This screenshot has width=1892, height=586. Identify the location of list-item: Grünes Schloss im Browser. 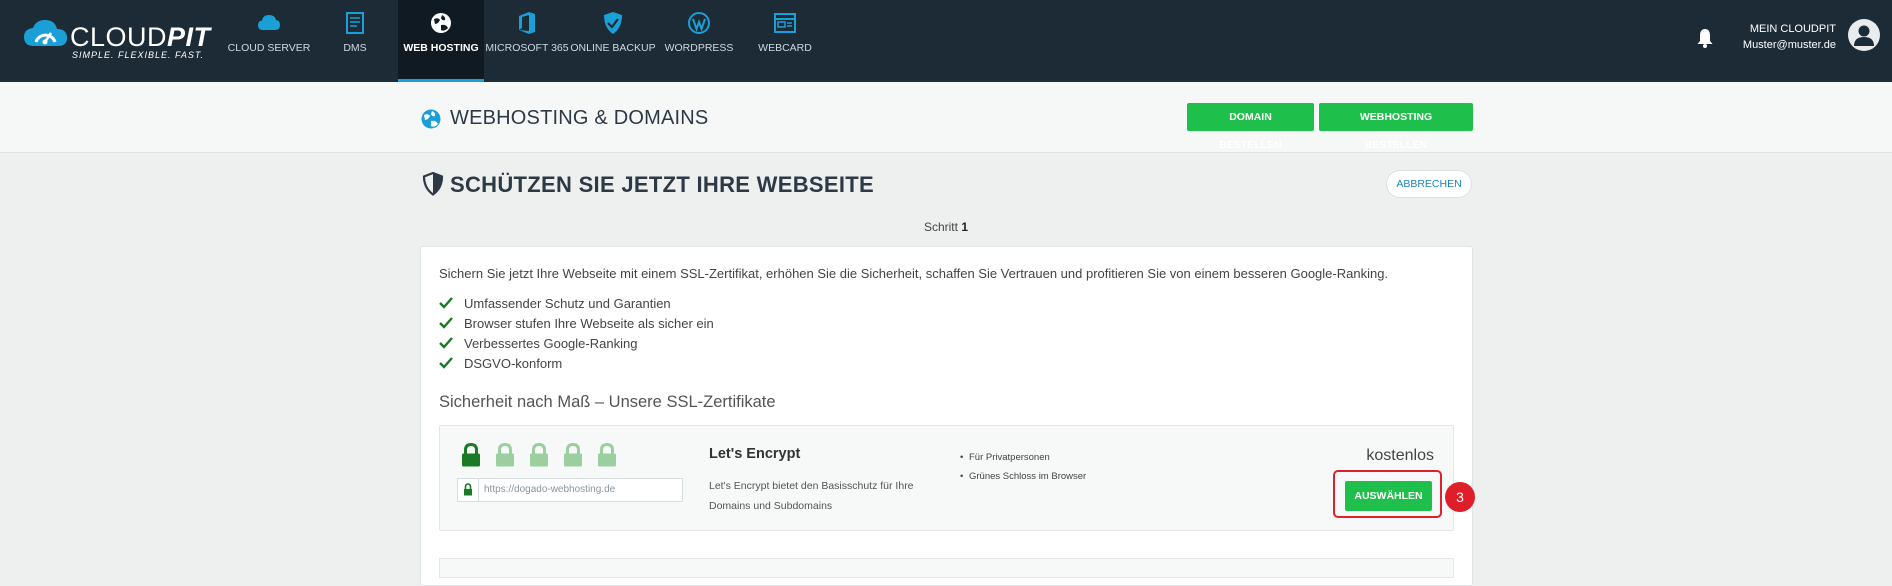
(1023, 476).